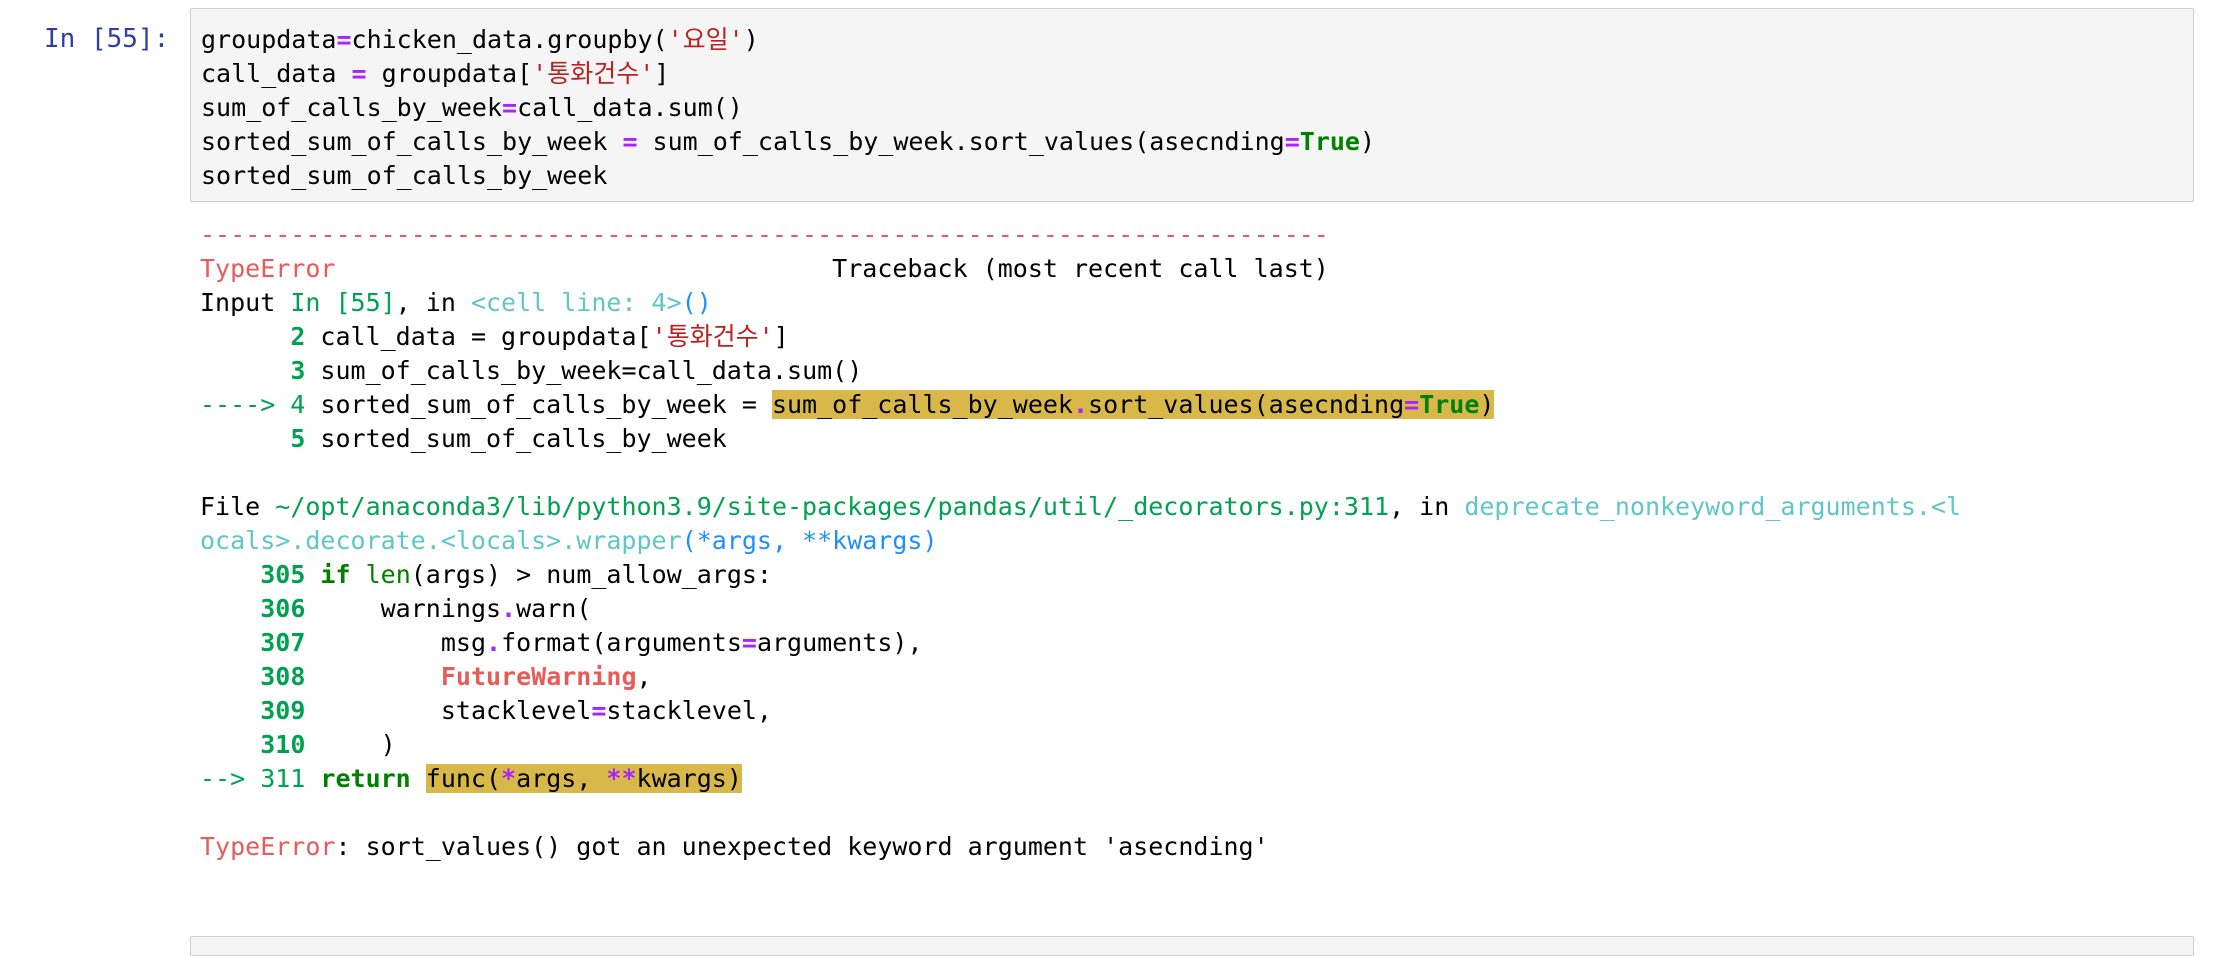  I want to click on code-token: call_data.sum(), so click(630, 107).